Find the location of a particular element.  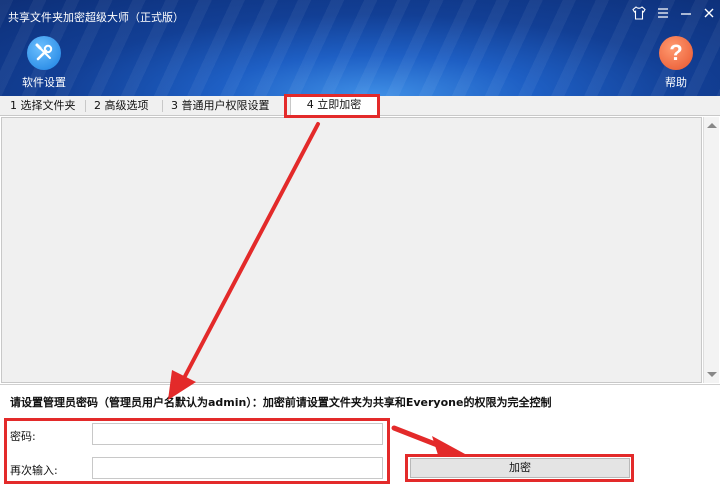

password-input is located at coordinates (237, 434).